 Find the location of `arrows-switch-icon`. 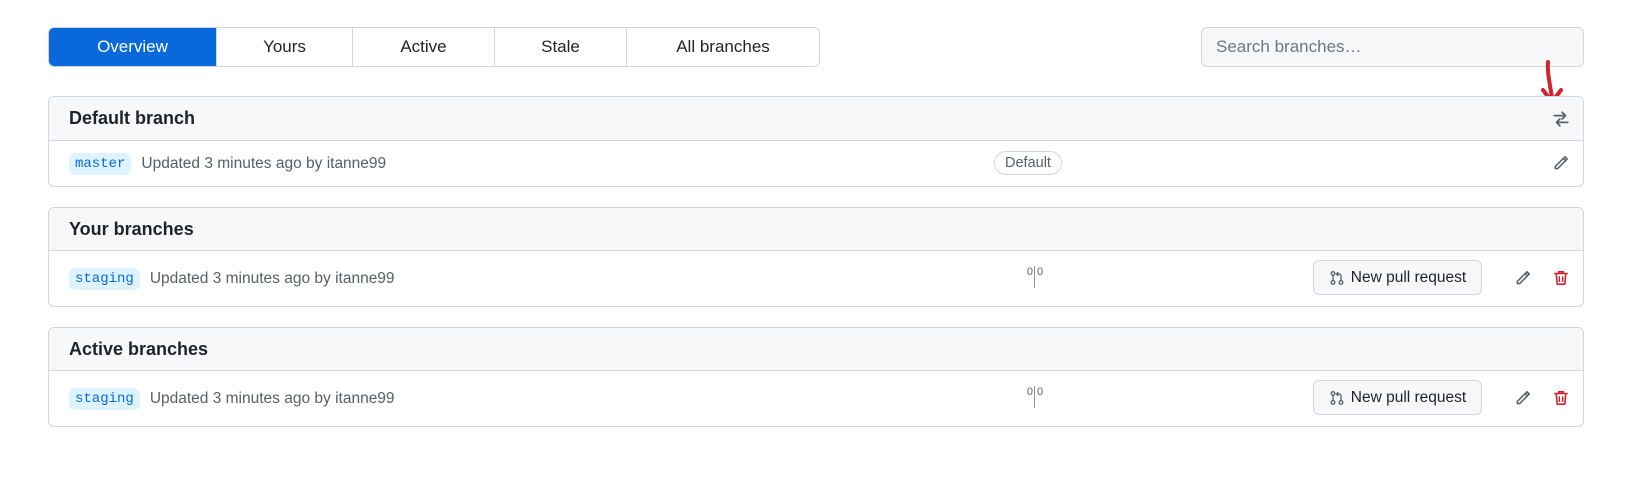

arrows-switch-icon is located at coordinates (1561, 119).